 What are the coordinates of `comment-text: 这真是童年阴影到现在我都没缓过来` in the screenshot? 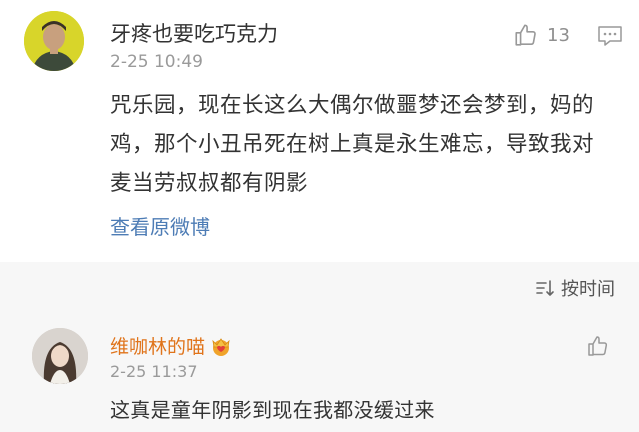 It's located at (272, 410).